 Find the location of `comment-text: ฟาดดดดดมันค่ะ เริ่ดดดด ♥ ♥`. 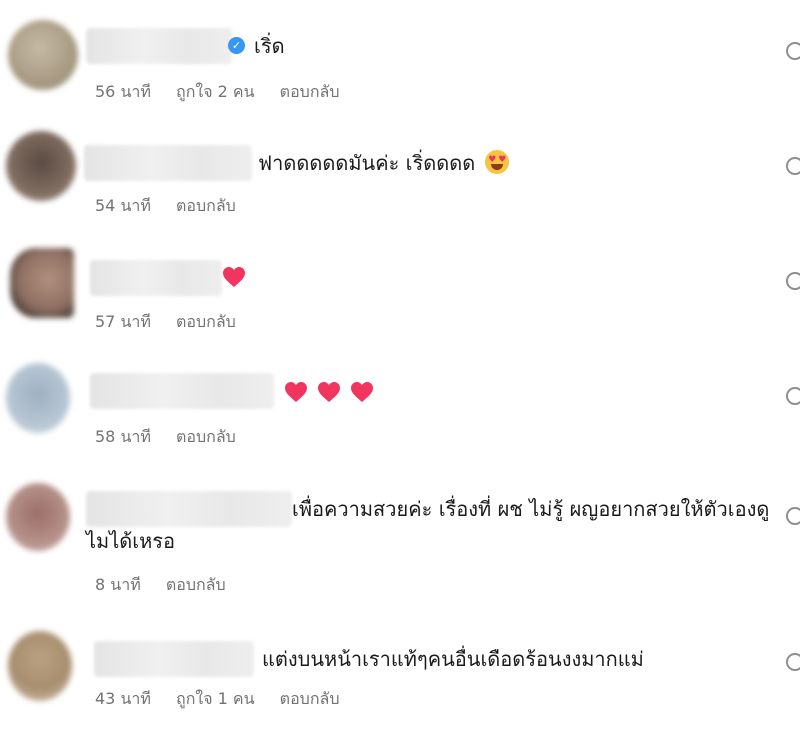

comment-text: ฟาดดดดดมันค่ะ เริ่ดดดด ♥ ♥ is located at coordinates (384, 163).